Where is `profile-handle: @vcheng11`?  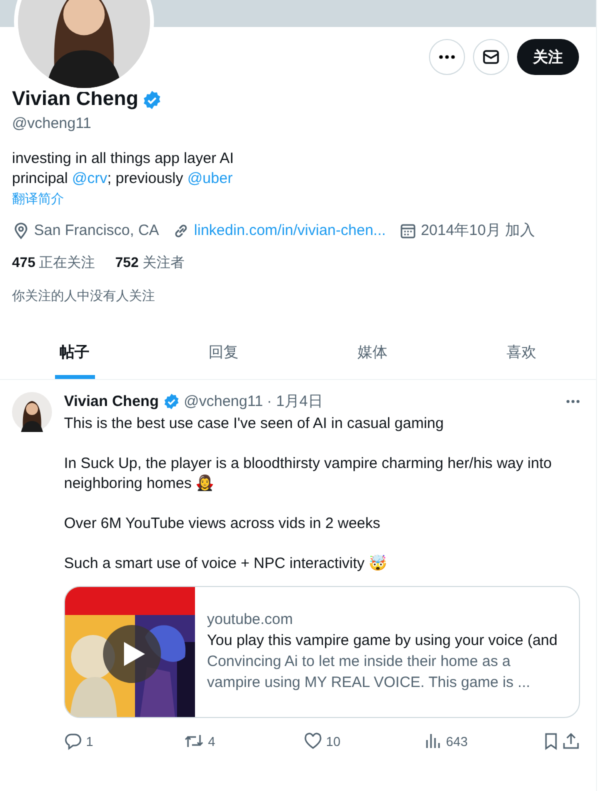 profile-handle: @vcheng11 is located at coordinates (52, 123).